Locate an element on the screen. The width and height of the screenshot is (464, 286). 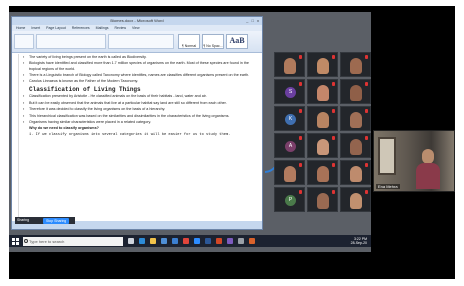
participant-tile: P is located at coordinates (289, 199).